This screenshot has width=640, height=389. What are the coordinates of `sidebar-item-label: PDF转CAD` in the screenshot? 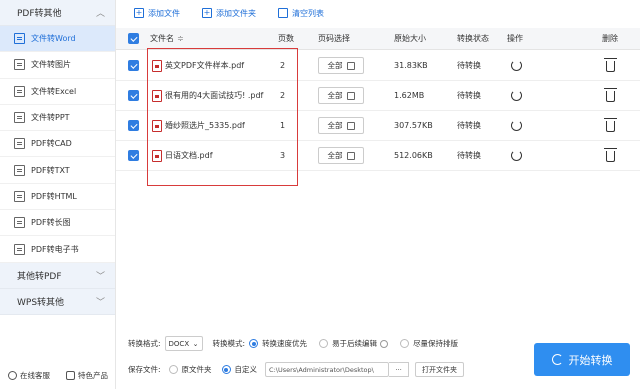 It's located at (51, 144).